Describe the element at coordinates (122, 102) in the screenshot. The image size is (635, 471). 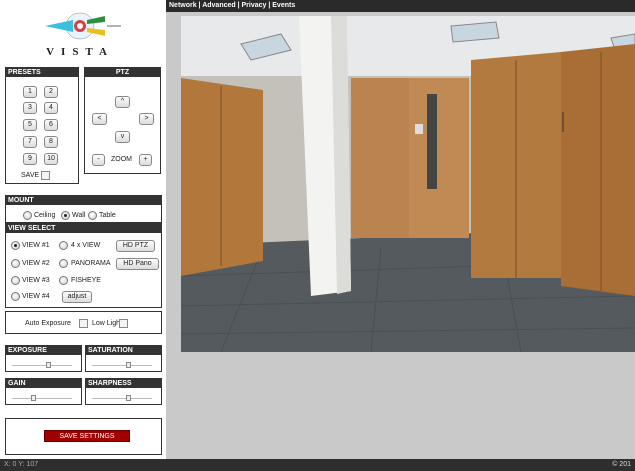
I see `ptz-up-button: ^` at that location.